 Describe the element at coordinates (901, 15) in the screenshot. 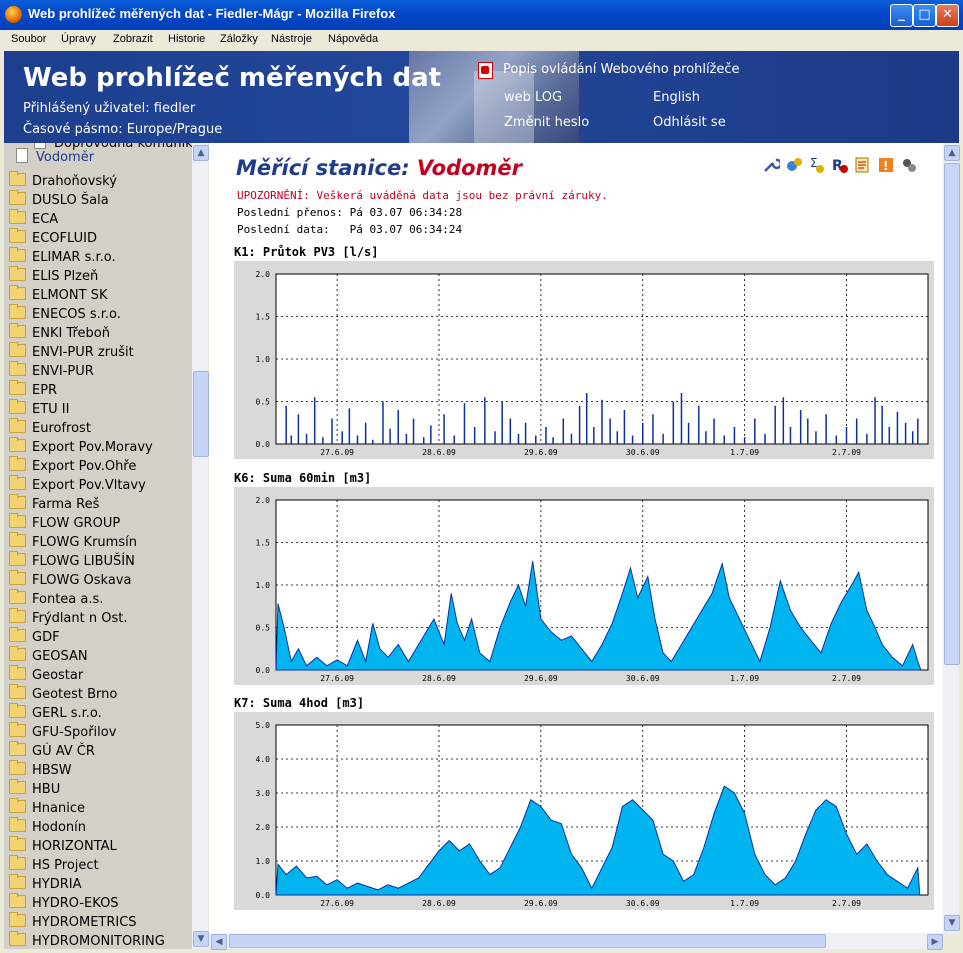

I see `minimize-button: _` at that location.